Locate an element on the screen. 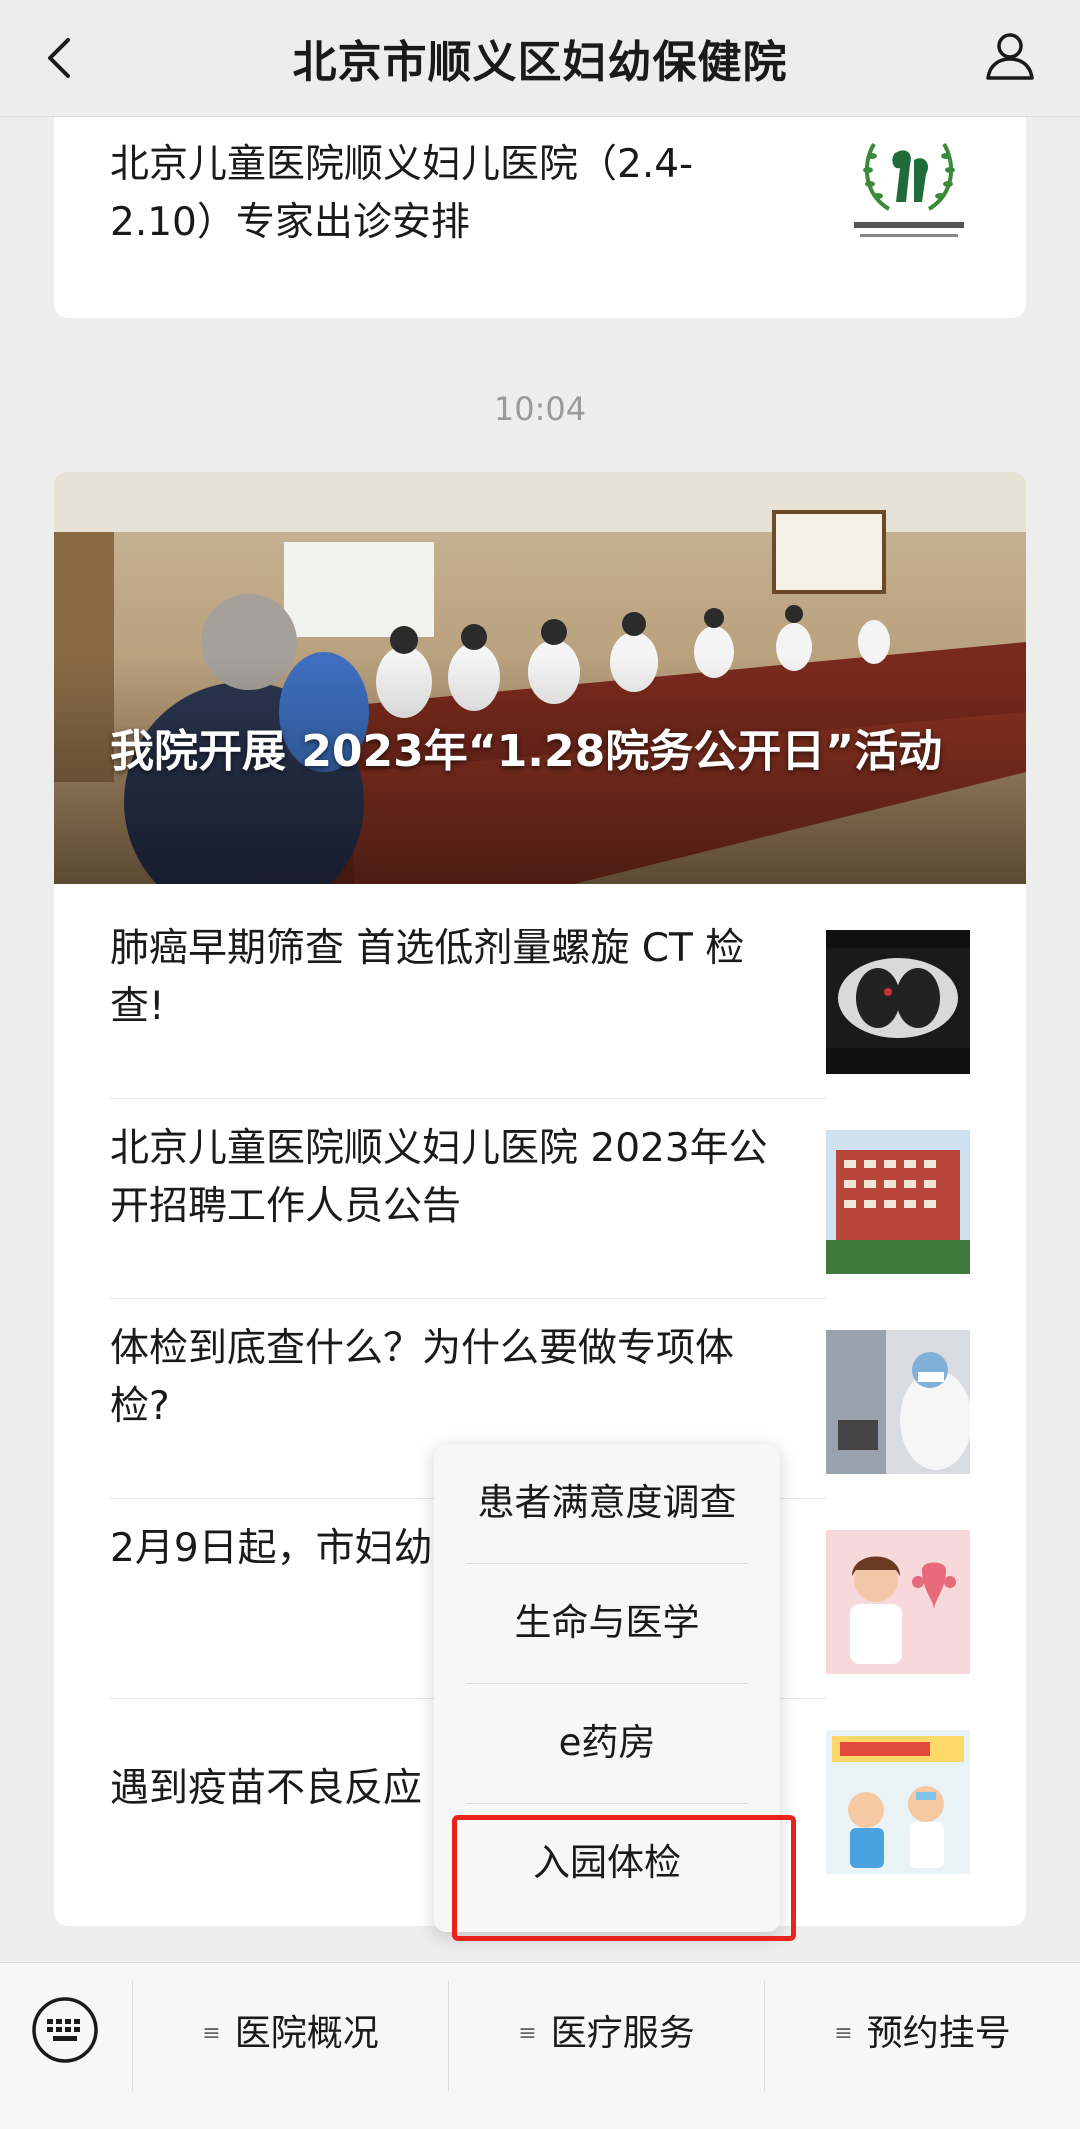  hospital-logo is located at coordinates (909, 189).